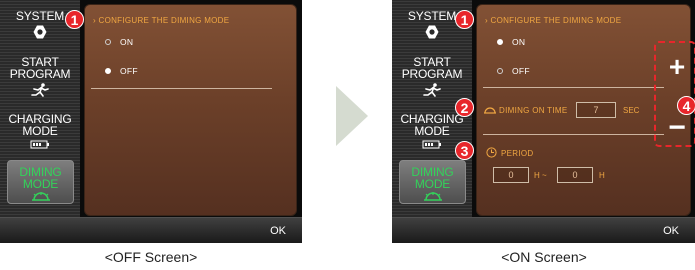 This screenshot has height=270, width=695. I want to click on diming-on-time-input: 7, so click(596, 110).